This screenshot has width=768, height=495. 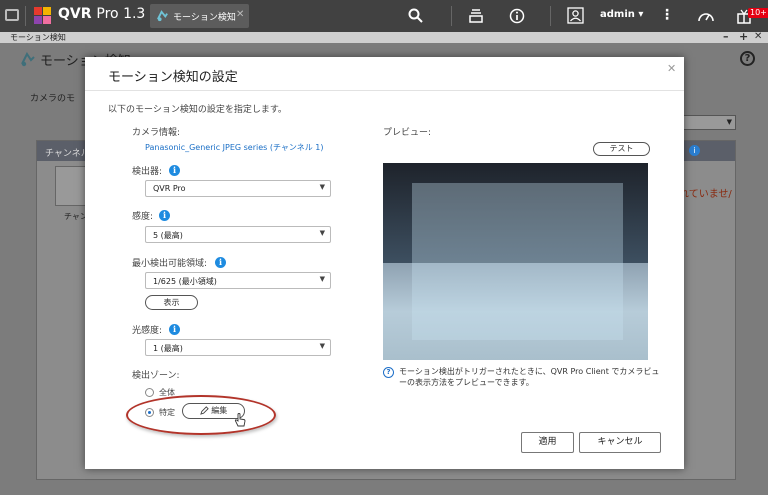 I want to click on show-button: 表示, so click(x=171, y=302).